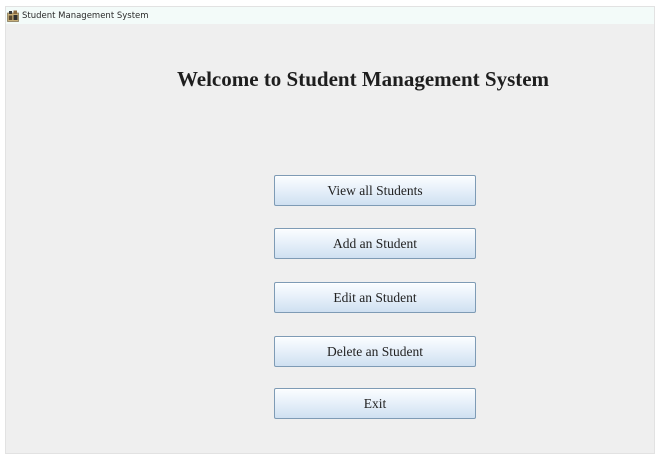  What do you see at coordinates (13, 16) in the screenshot?
I see `app-icon` at bounding box center [13, 16].